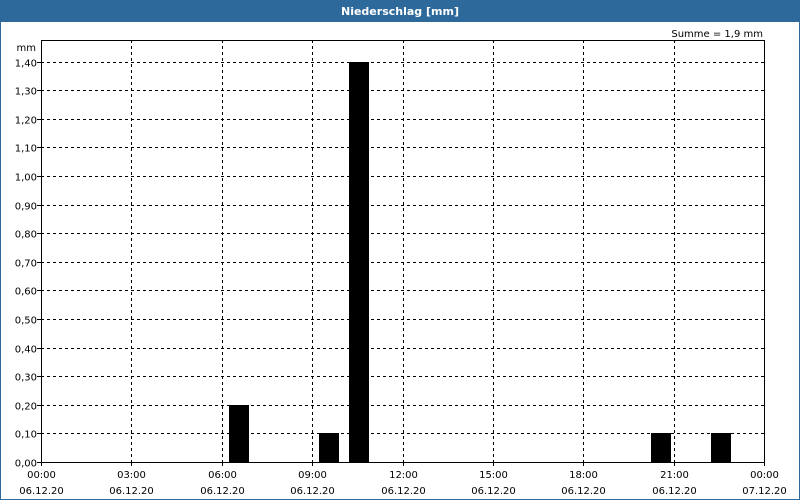 This screenshot has width=800, height=503. What do you see at coordinates (26, 207) in the screenshot?
I see `y-tick-label: 0,90` at bounding box center [26, 207].